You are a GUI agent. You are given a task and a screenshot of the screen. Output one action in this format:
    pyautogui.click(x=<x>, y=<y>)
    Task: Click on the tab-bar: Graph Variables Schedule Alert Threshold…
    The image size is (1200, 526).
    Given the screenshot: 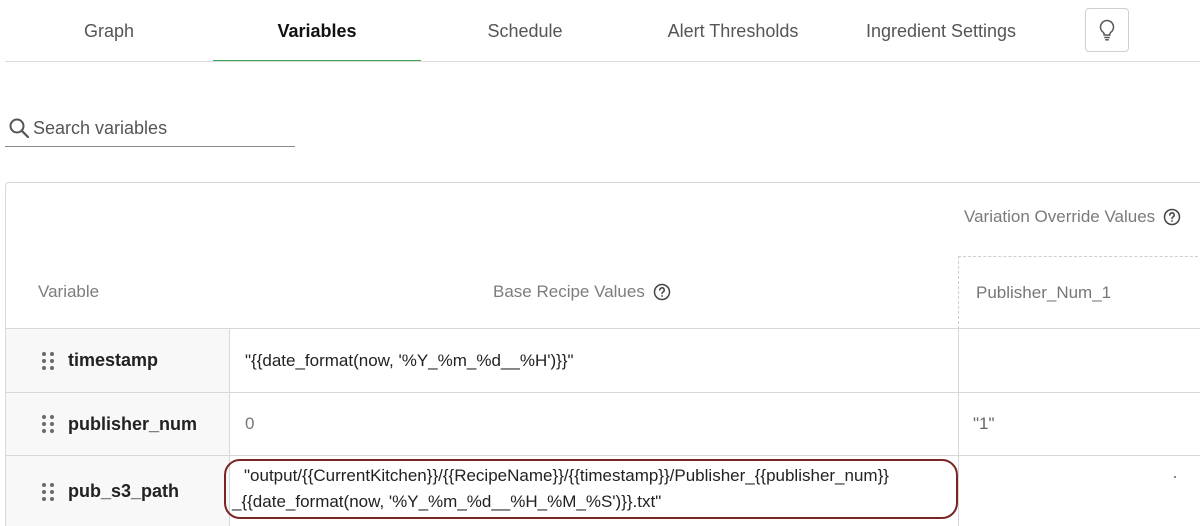 What is the action you would take?
    pyautogui.click(x=600, y=31)
    